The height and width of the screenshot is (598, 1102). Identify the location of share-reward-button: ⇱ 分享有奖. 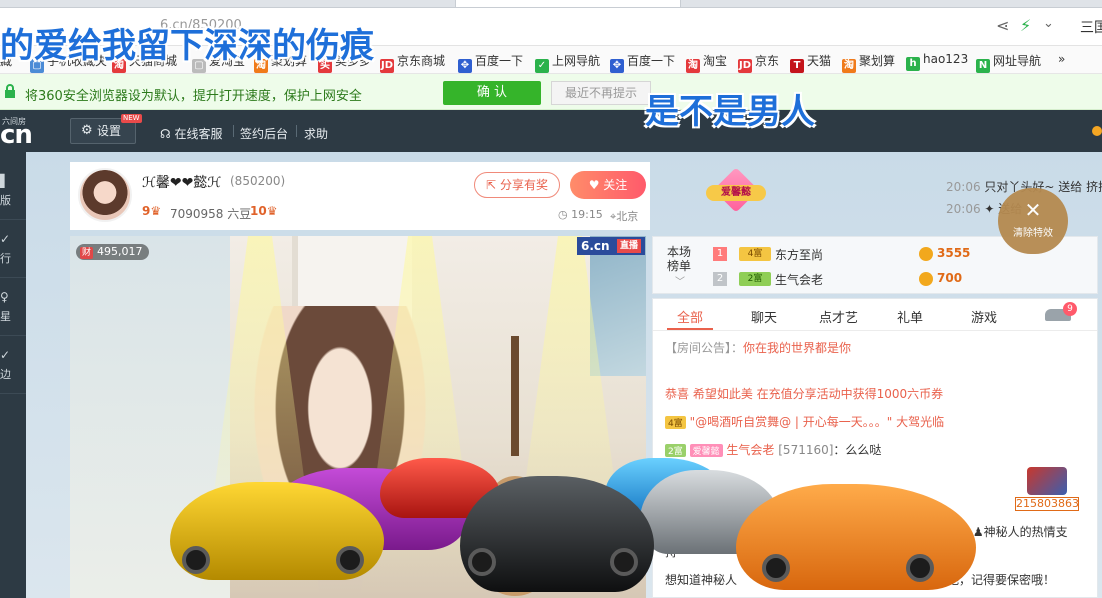
(517, 185).